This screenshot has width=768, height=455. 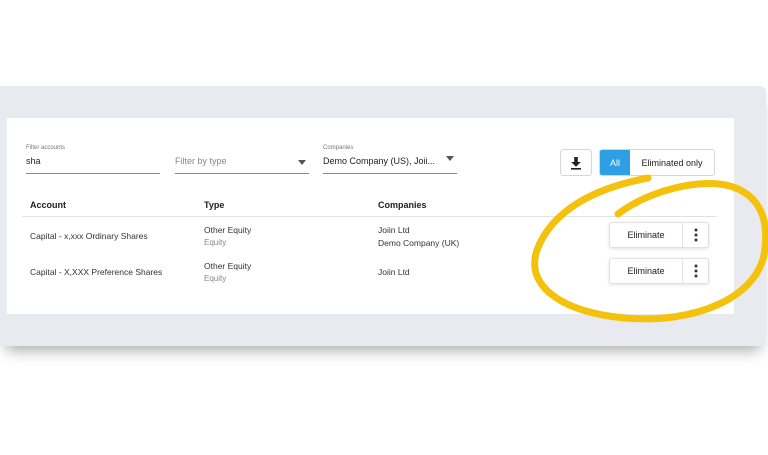 What do you see at coordinates (93, 159) in the screenshot?
I see `filter-accounts-field: Filter accounts sha` at bounding box center [93, 159].